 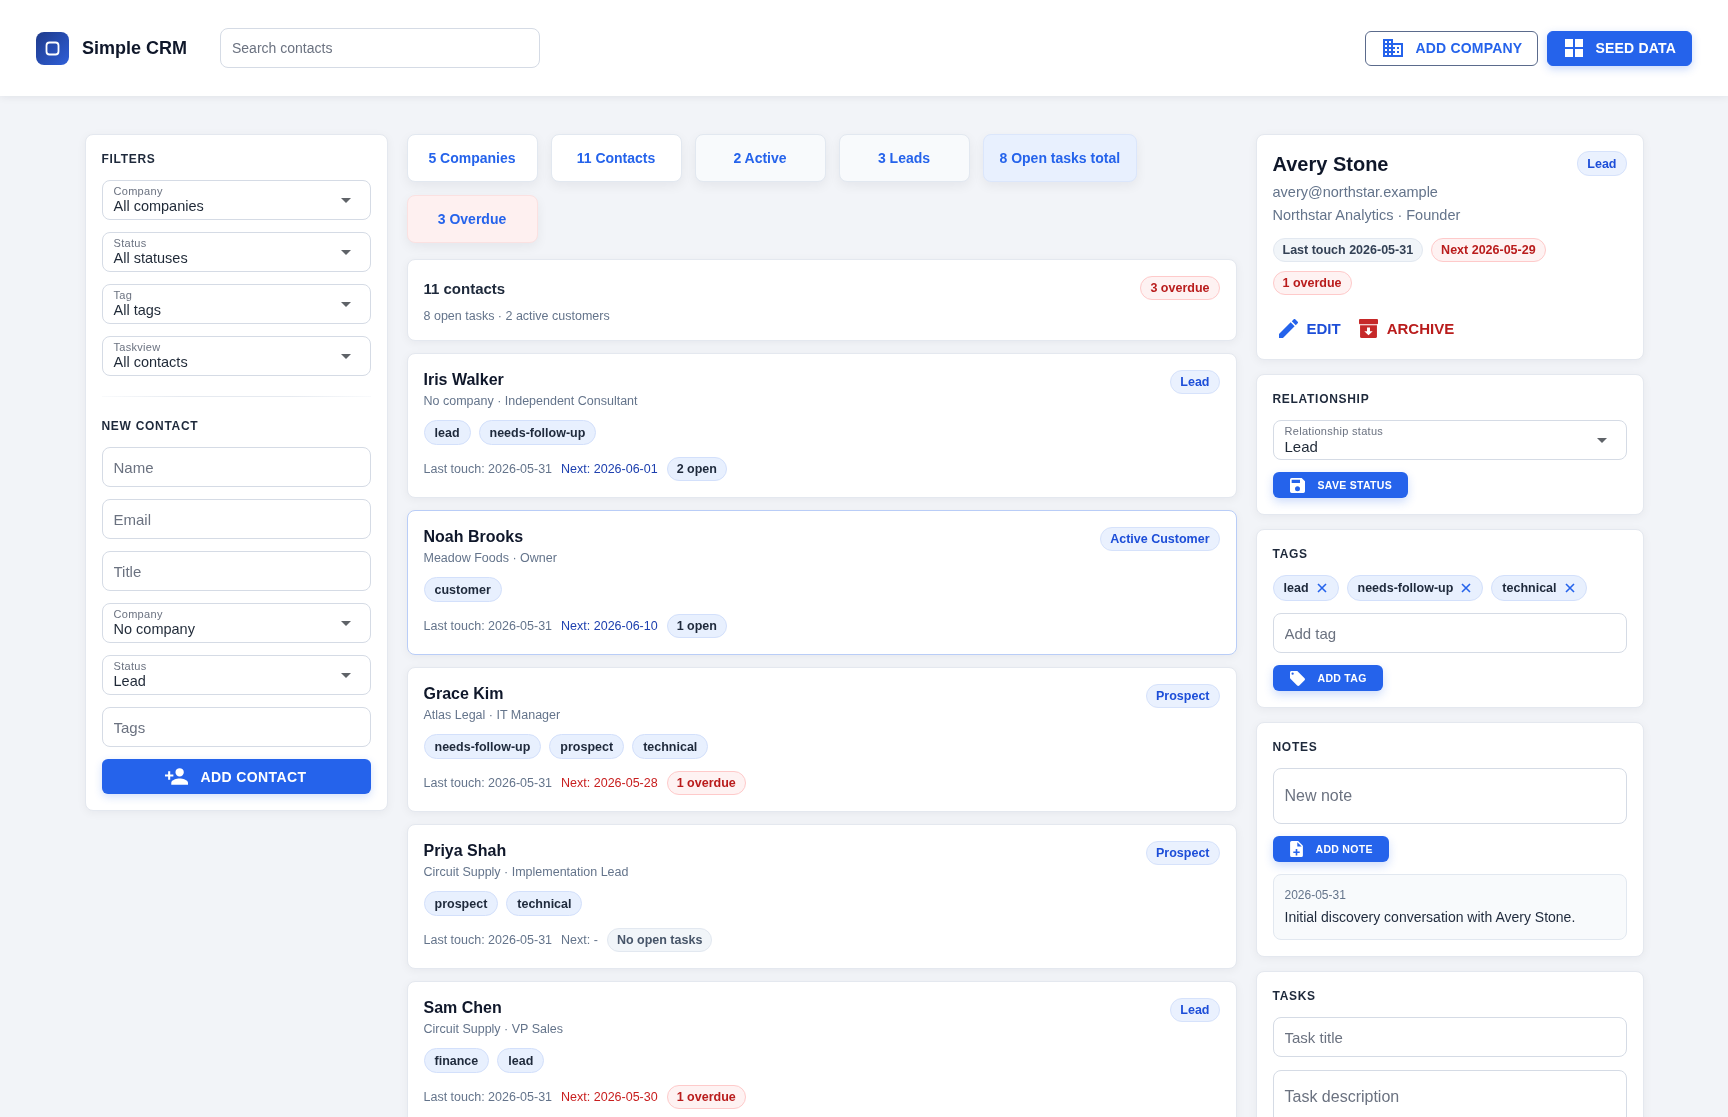 What do you see at coordinates (1529, 588) in the screenshot?
I see `tag-label: technical` at bounding box center [1529, 588].